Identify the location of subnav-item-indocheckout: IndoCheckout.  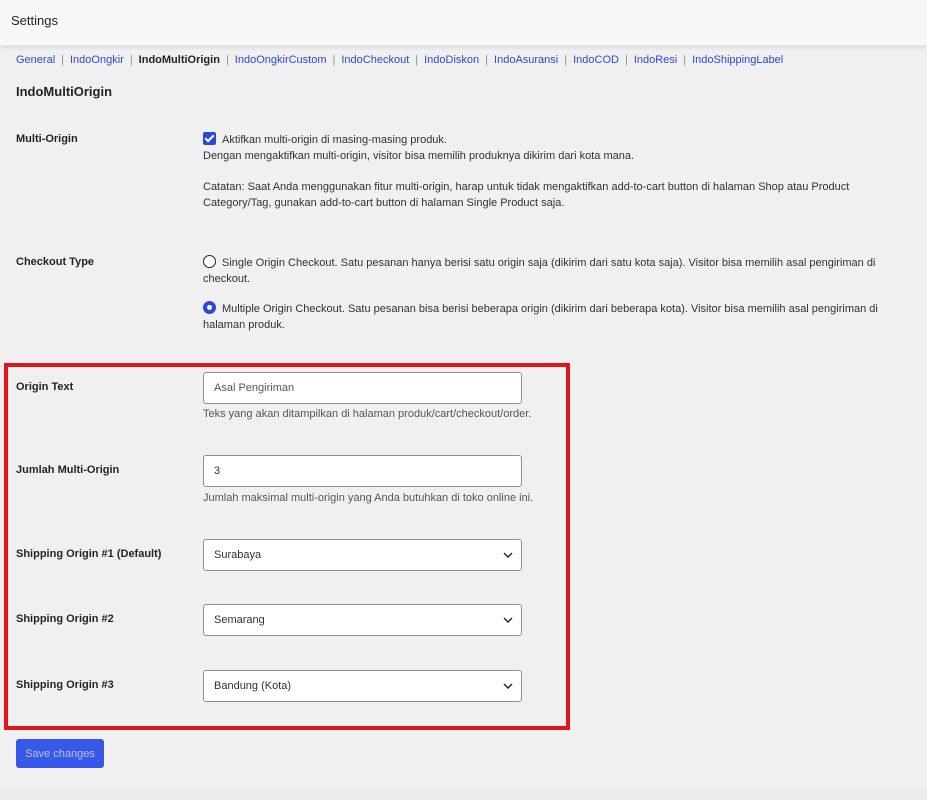
(375, 60).